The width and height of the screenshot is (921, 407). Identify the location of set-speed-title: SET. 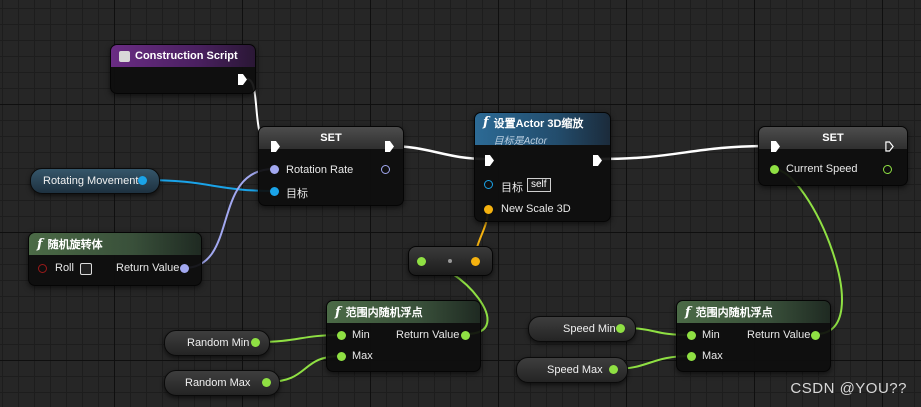
(833, 138).